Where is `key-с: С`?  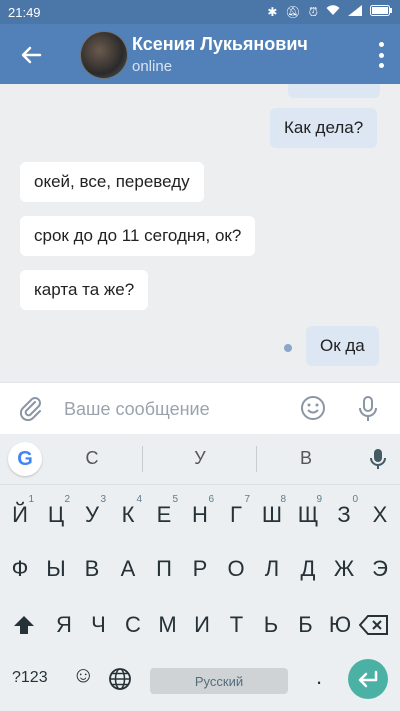 key-с: С is located at coordinates (133, 625).